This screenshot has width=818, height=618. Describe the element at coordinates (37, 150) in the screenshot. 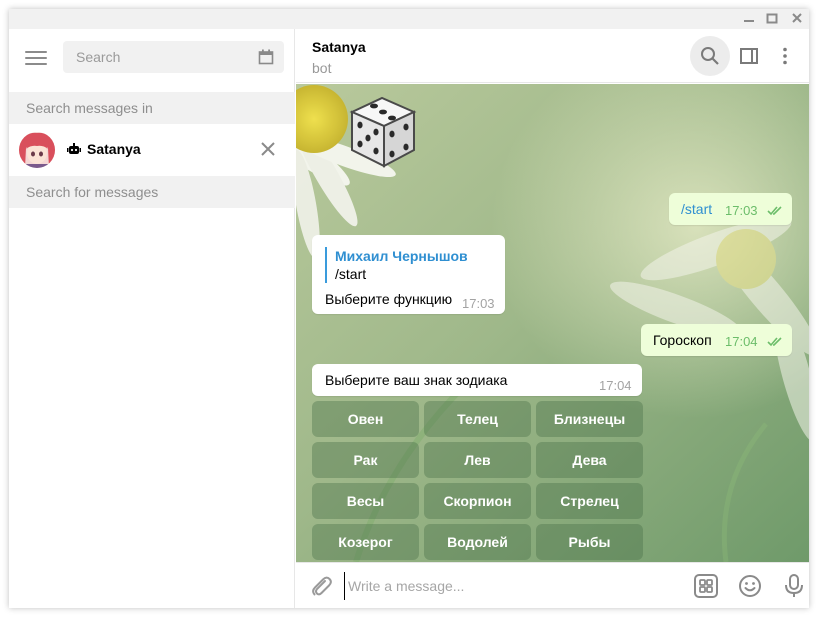

I see `avatar` at that location.